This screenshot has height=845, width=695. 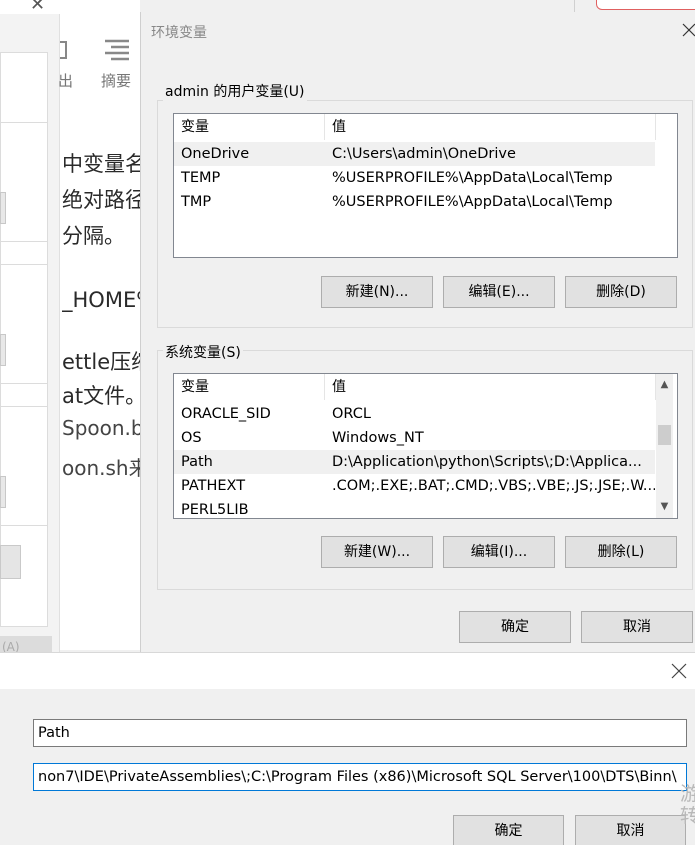 What do you see at coordinates (378, 438) in the screenshot?
I see `var-value: Windows_NT` at bounding box center [378, 438].